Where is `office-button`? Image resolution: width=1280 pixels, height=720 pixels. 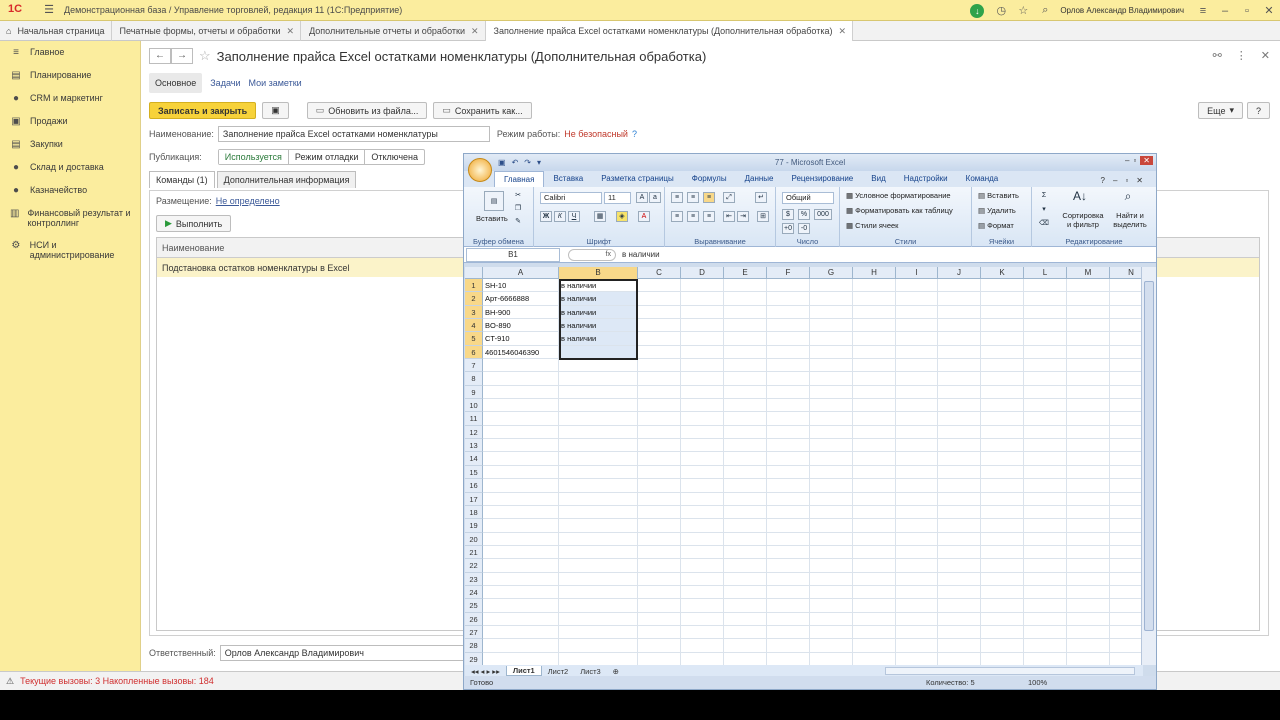 office-button is located at coordinates (480, 170).